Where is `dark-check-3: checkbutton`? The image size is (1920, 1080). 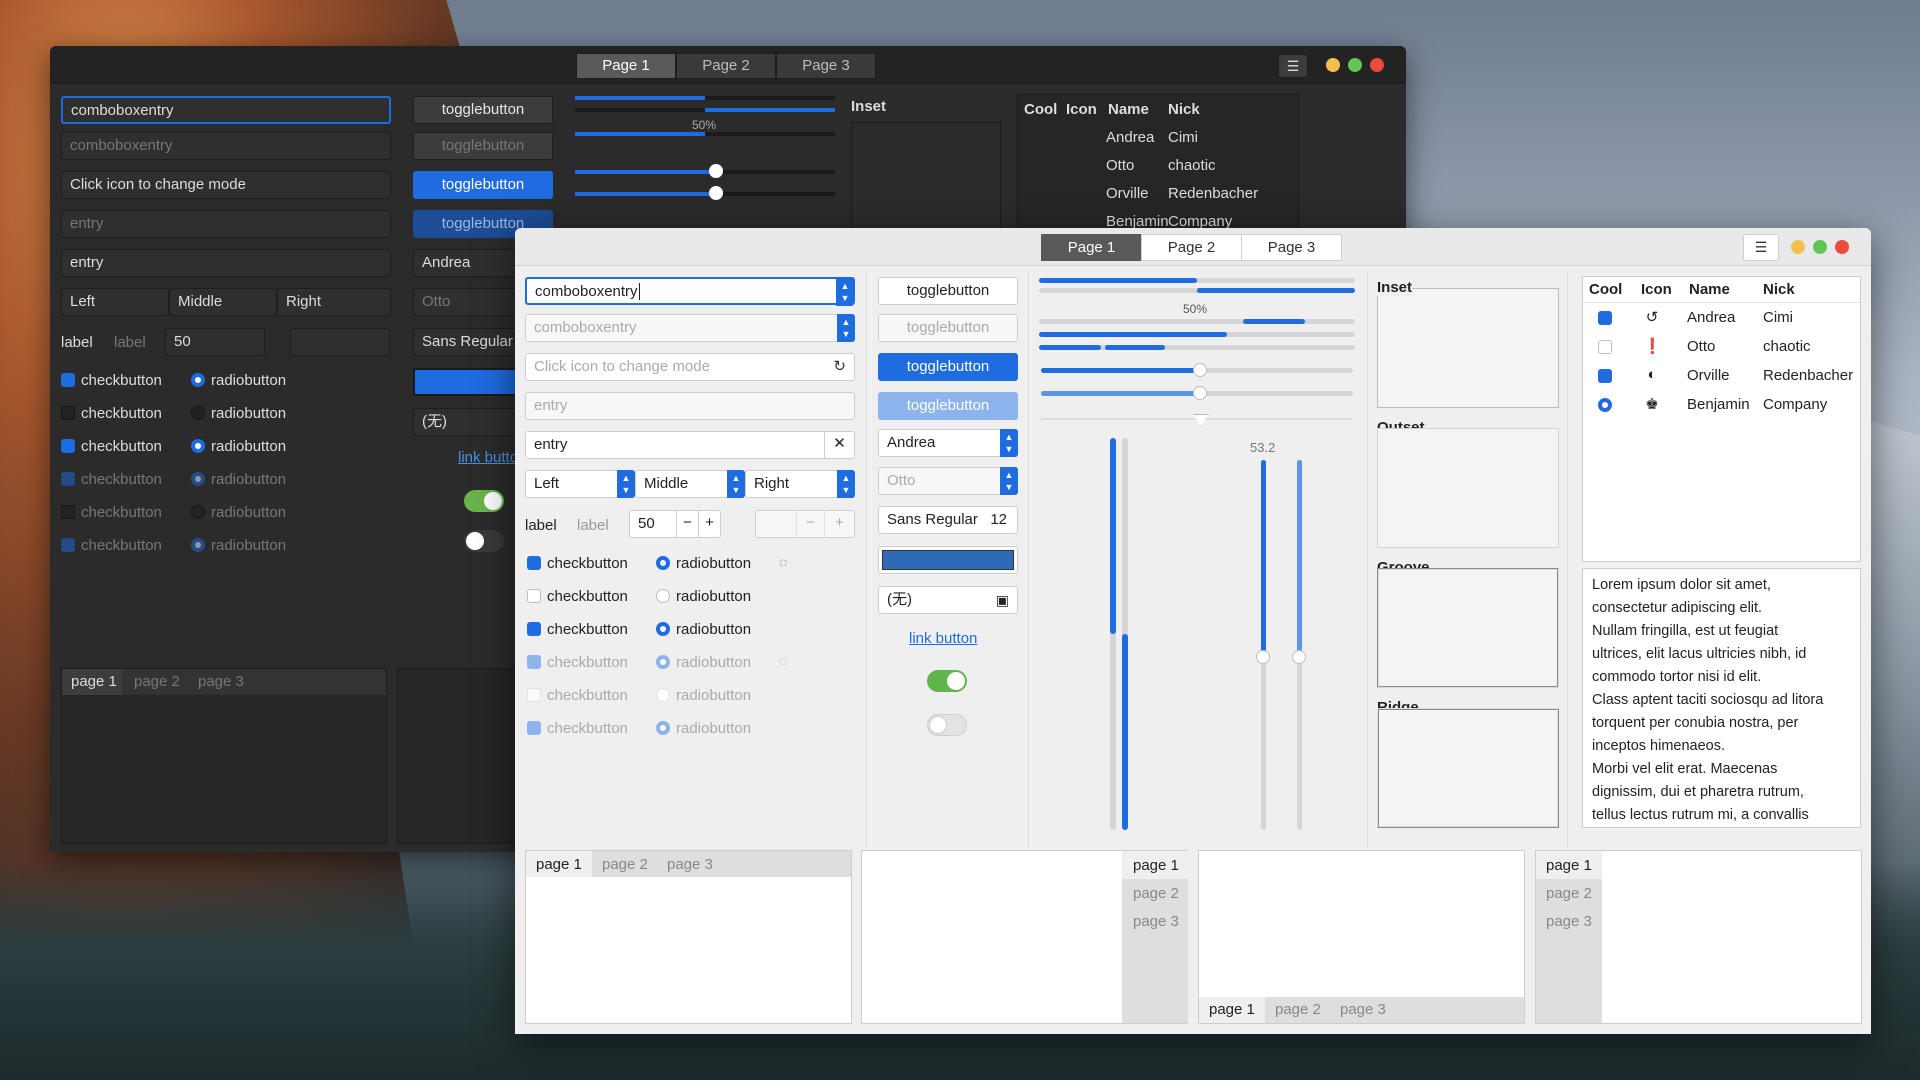
dark-check-3: checkbutton is located at coordinates (111, 447).